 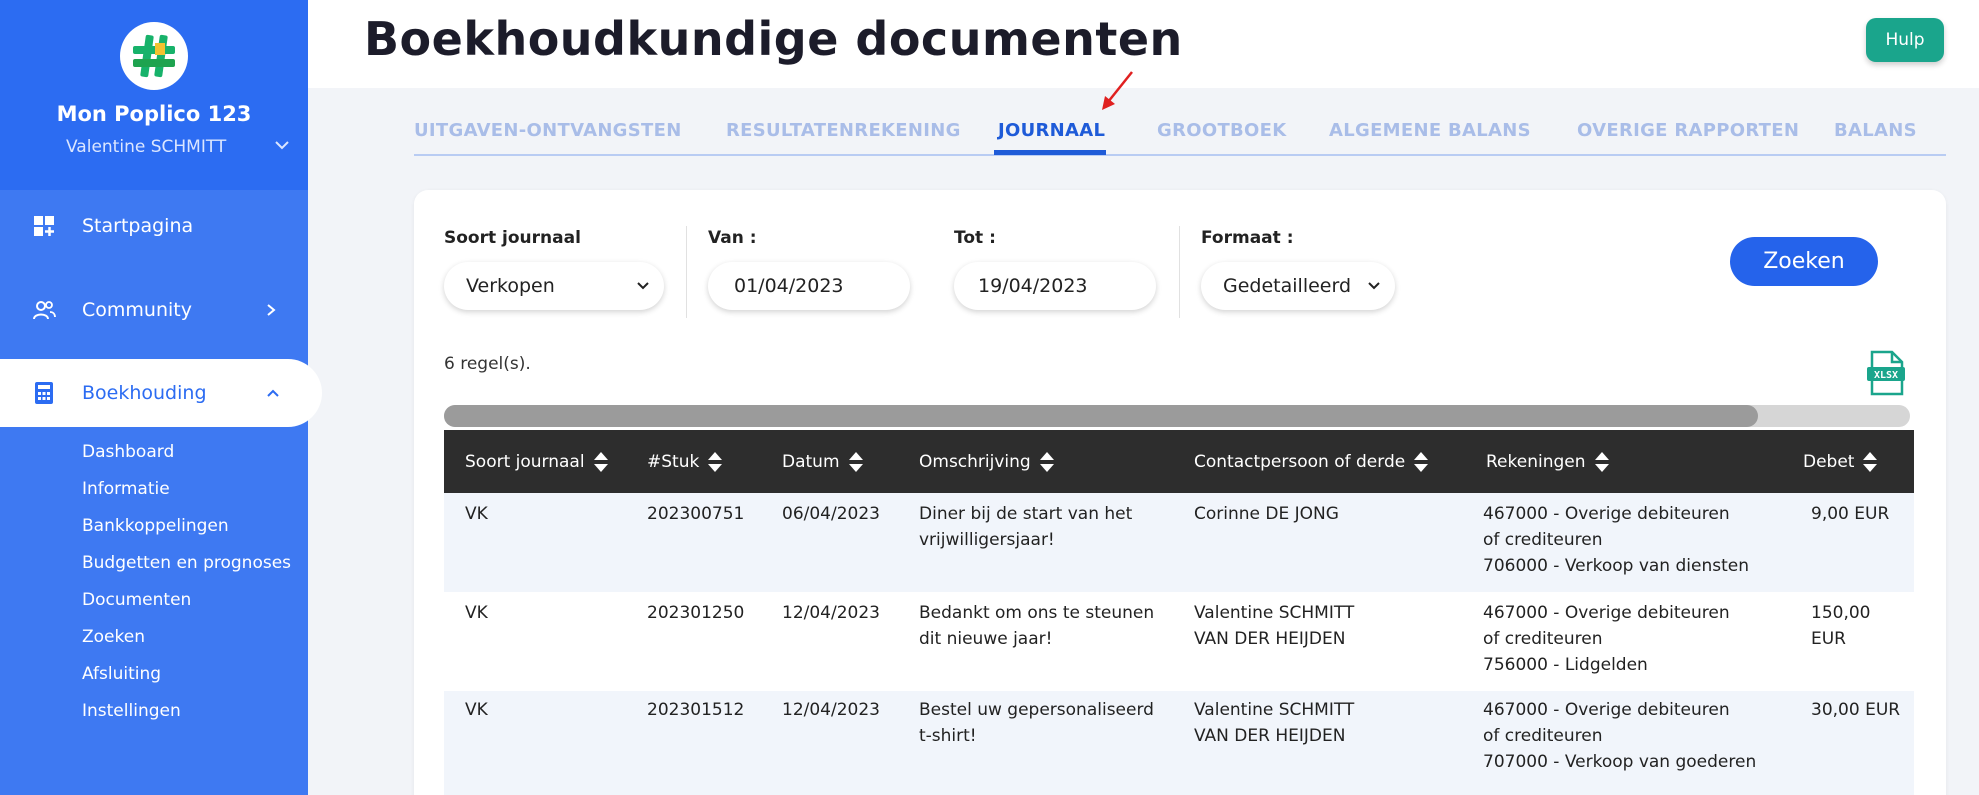 What do you see at coordinates (113, 637) in the screenshot?
I see `sub-item-zoeken: Zoeken` at bounding box center [113, 637].